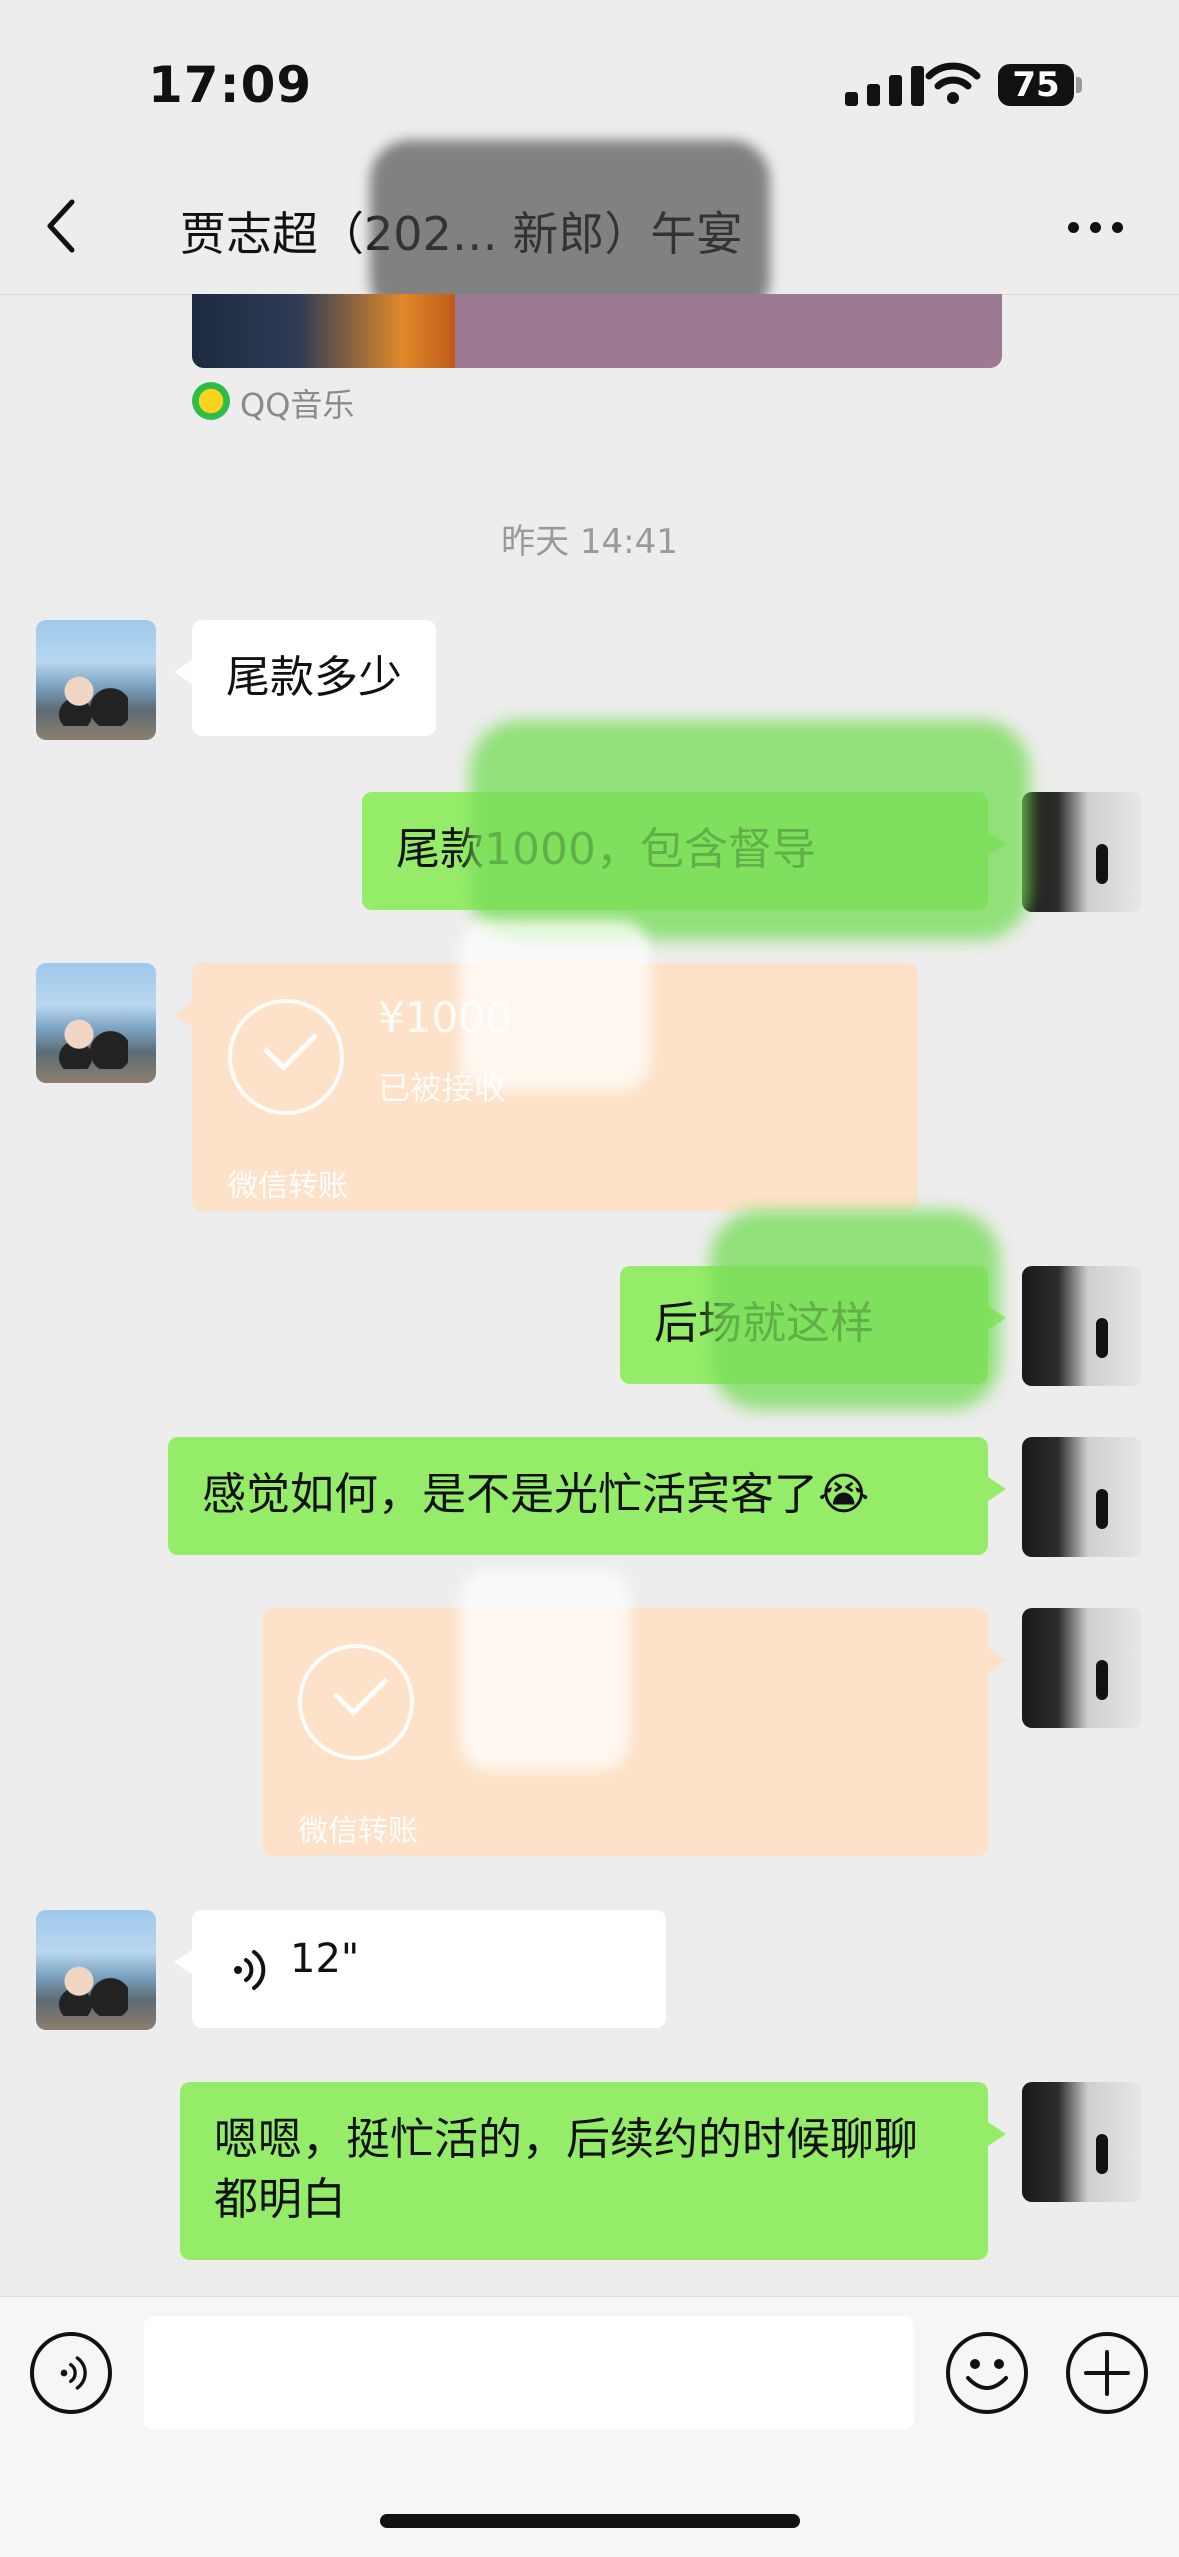 The height and width of the screenshot is (2557, 1179). I want to click on home-indicator, so click(590, 2521).